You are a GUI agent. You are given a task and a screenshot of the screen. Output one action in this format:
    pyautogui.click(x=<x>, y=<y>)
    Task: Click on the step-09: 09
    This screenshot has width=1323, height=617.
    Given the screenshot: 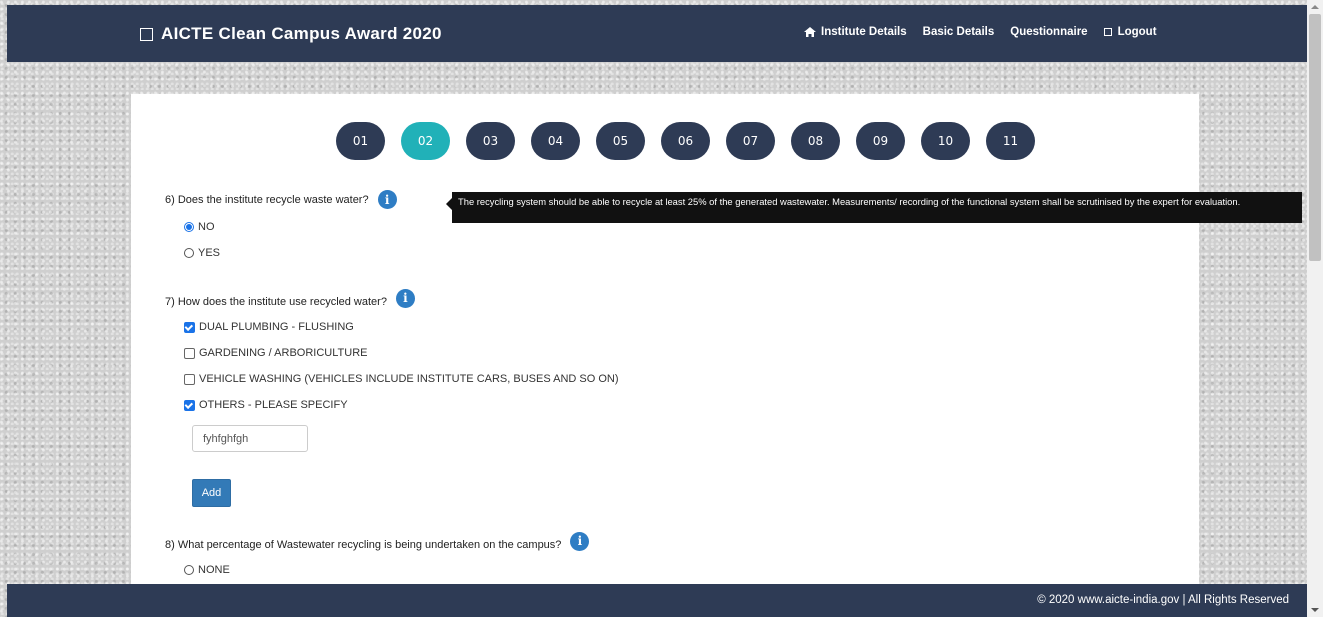 What is the action you would take?
    pyautogui.click(x=880, y=141)
    